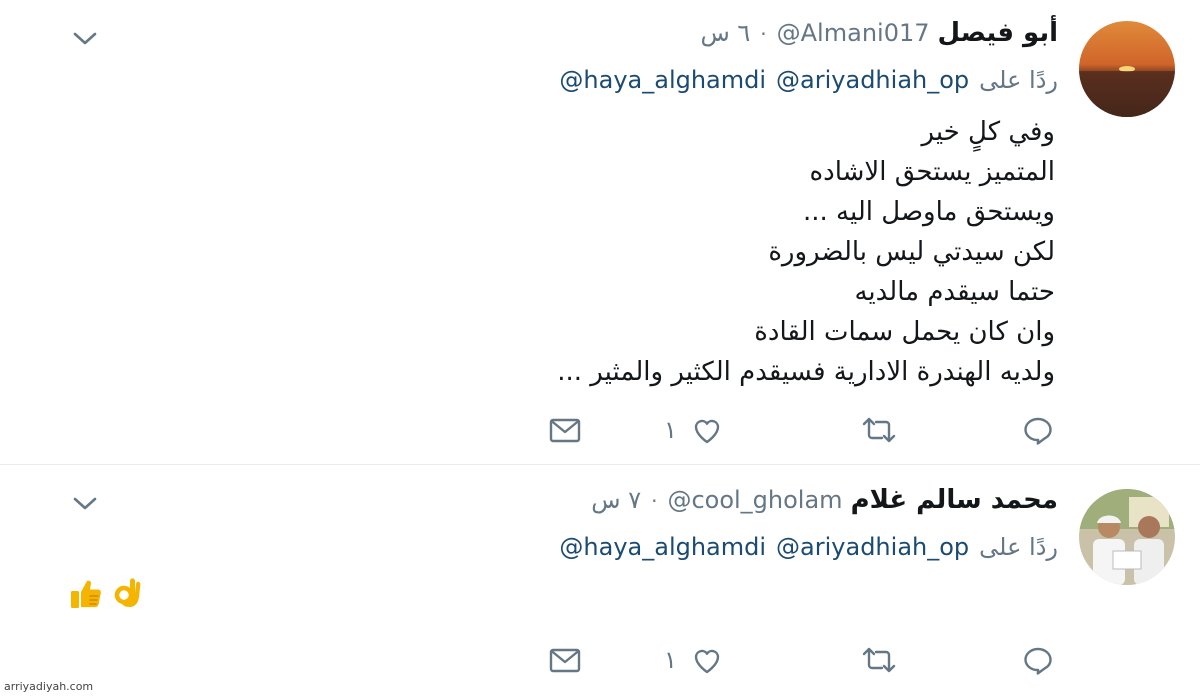 This screenshot has width=1200, height=697. Describe the element at coordinates (725, 33) in the screenshot. I see `timestamp: ٦ س` at that location.